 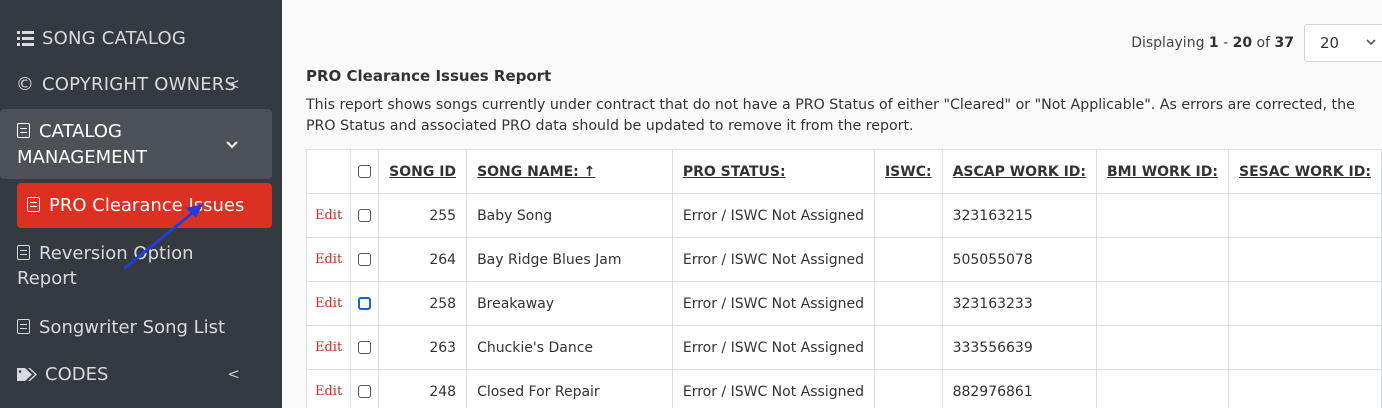 I want to click on header-sesac-work-id: SESAC WORK ID:, so click(x=1304, y=171).